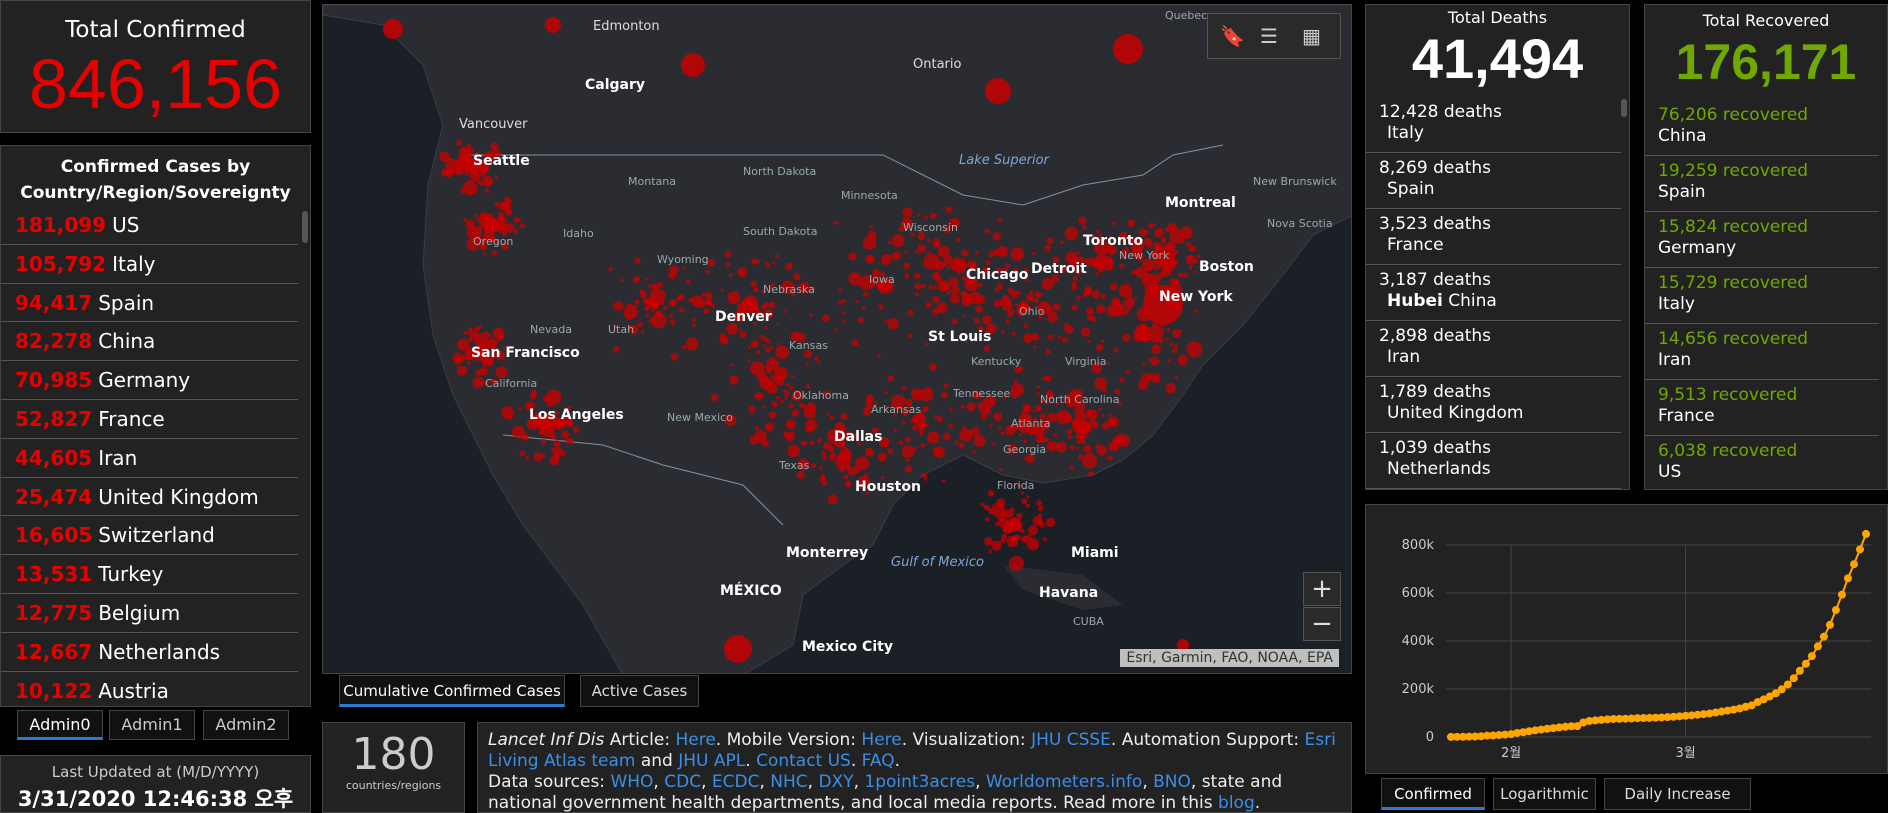  What do you see at coordinates (1144, 255) in the screenshot?
I see `map-label-new-york-state: New York` at bounding box center [1144, 255].